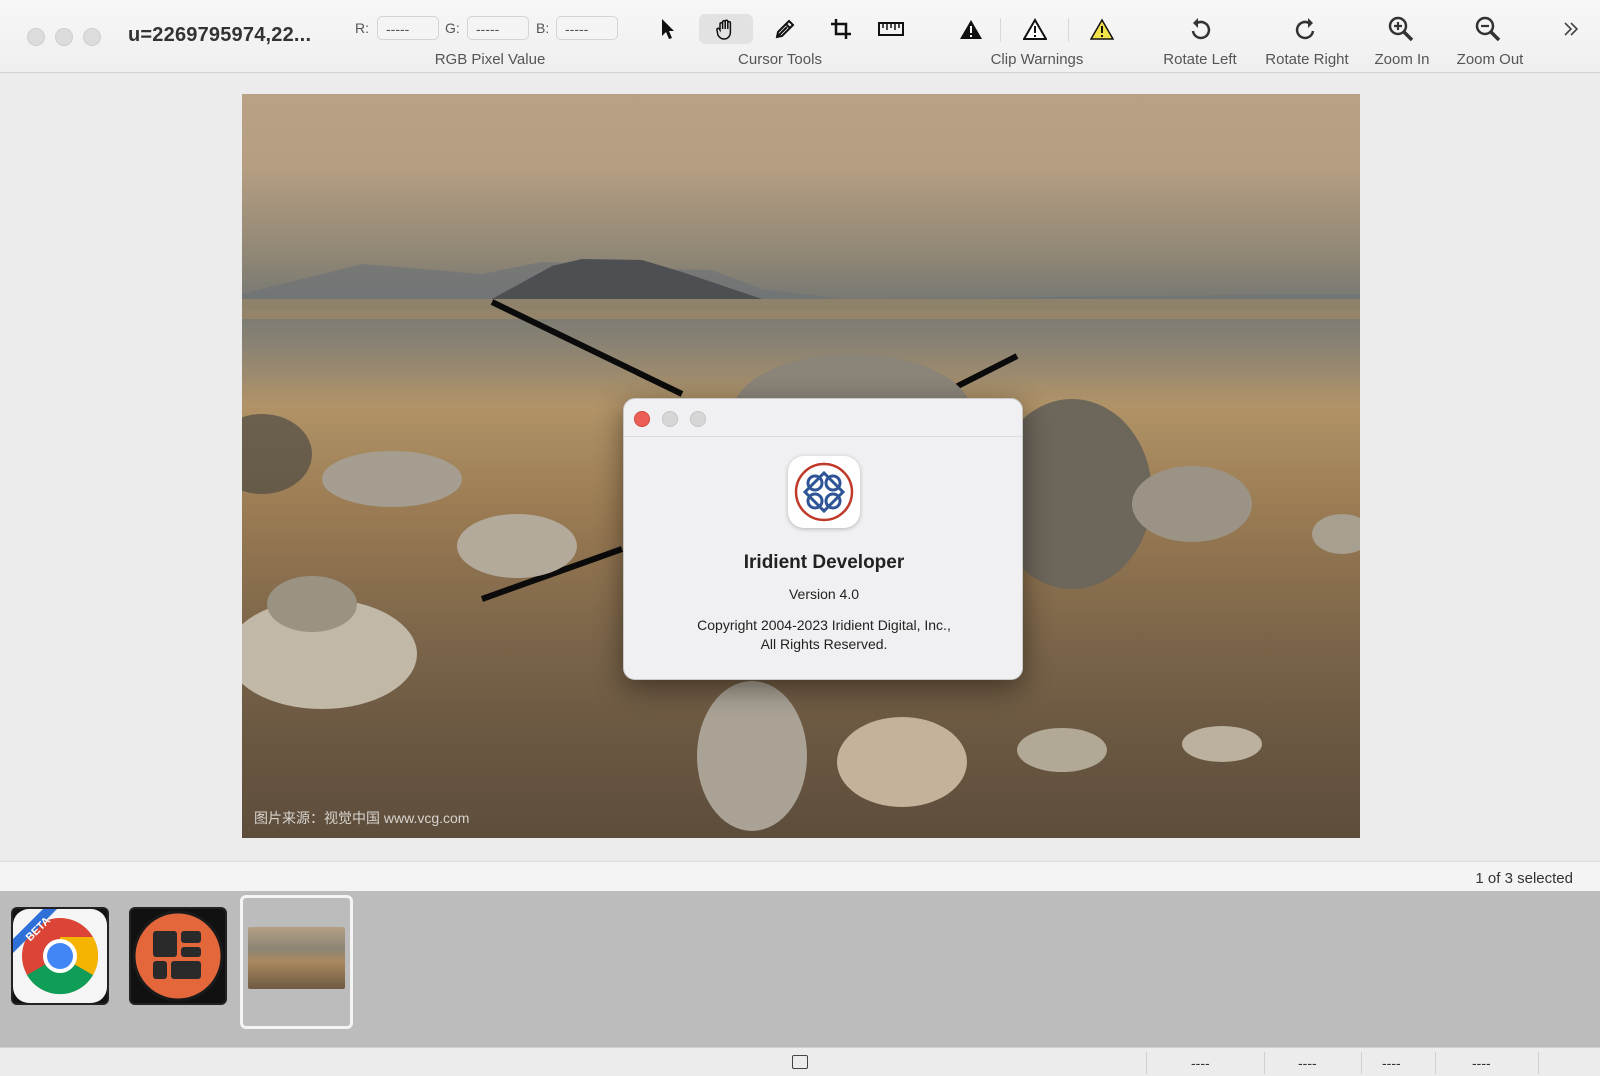  Describe the element at coordinates (1102, 29) in the screenshot. I see `yellow-clip-warning-icon` at that location.